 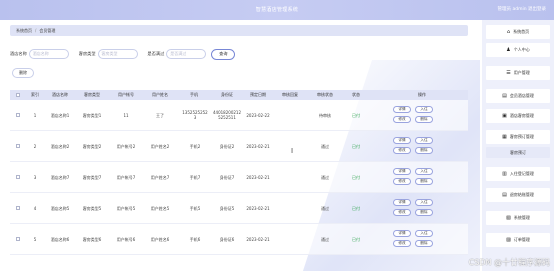 What do you see at coordinates (422, 94) in the screenshot?
I see `col-actions: 操作` at bounding box center [422, 94].